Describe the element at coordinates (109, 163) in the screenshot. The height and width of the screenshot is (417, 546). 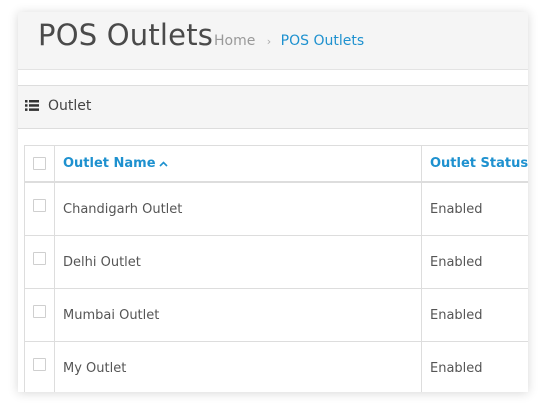
I see `outlet-name-sort-link: Outlet Name` at that location.